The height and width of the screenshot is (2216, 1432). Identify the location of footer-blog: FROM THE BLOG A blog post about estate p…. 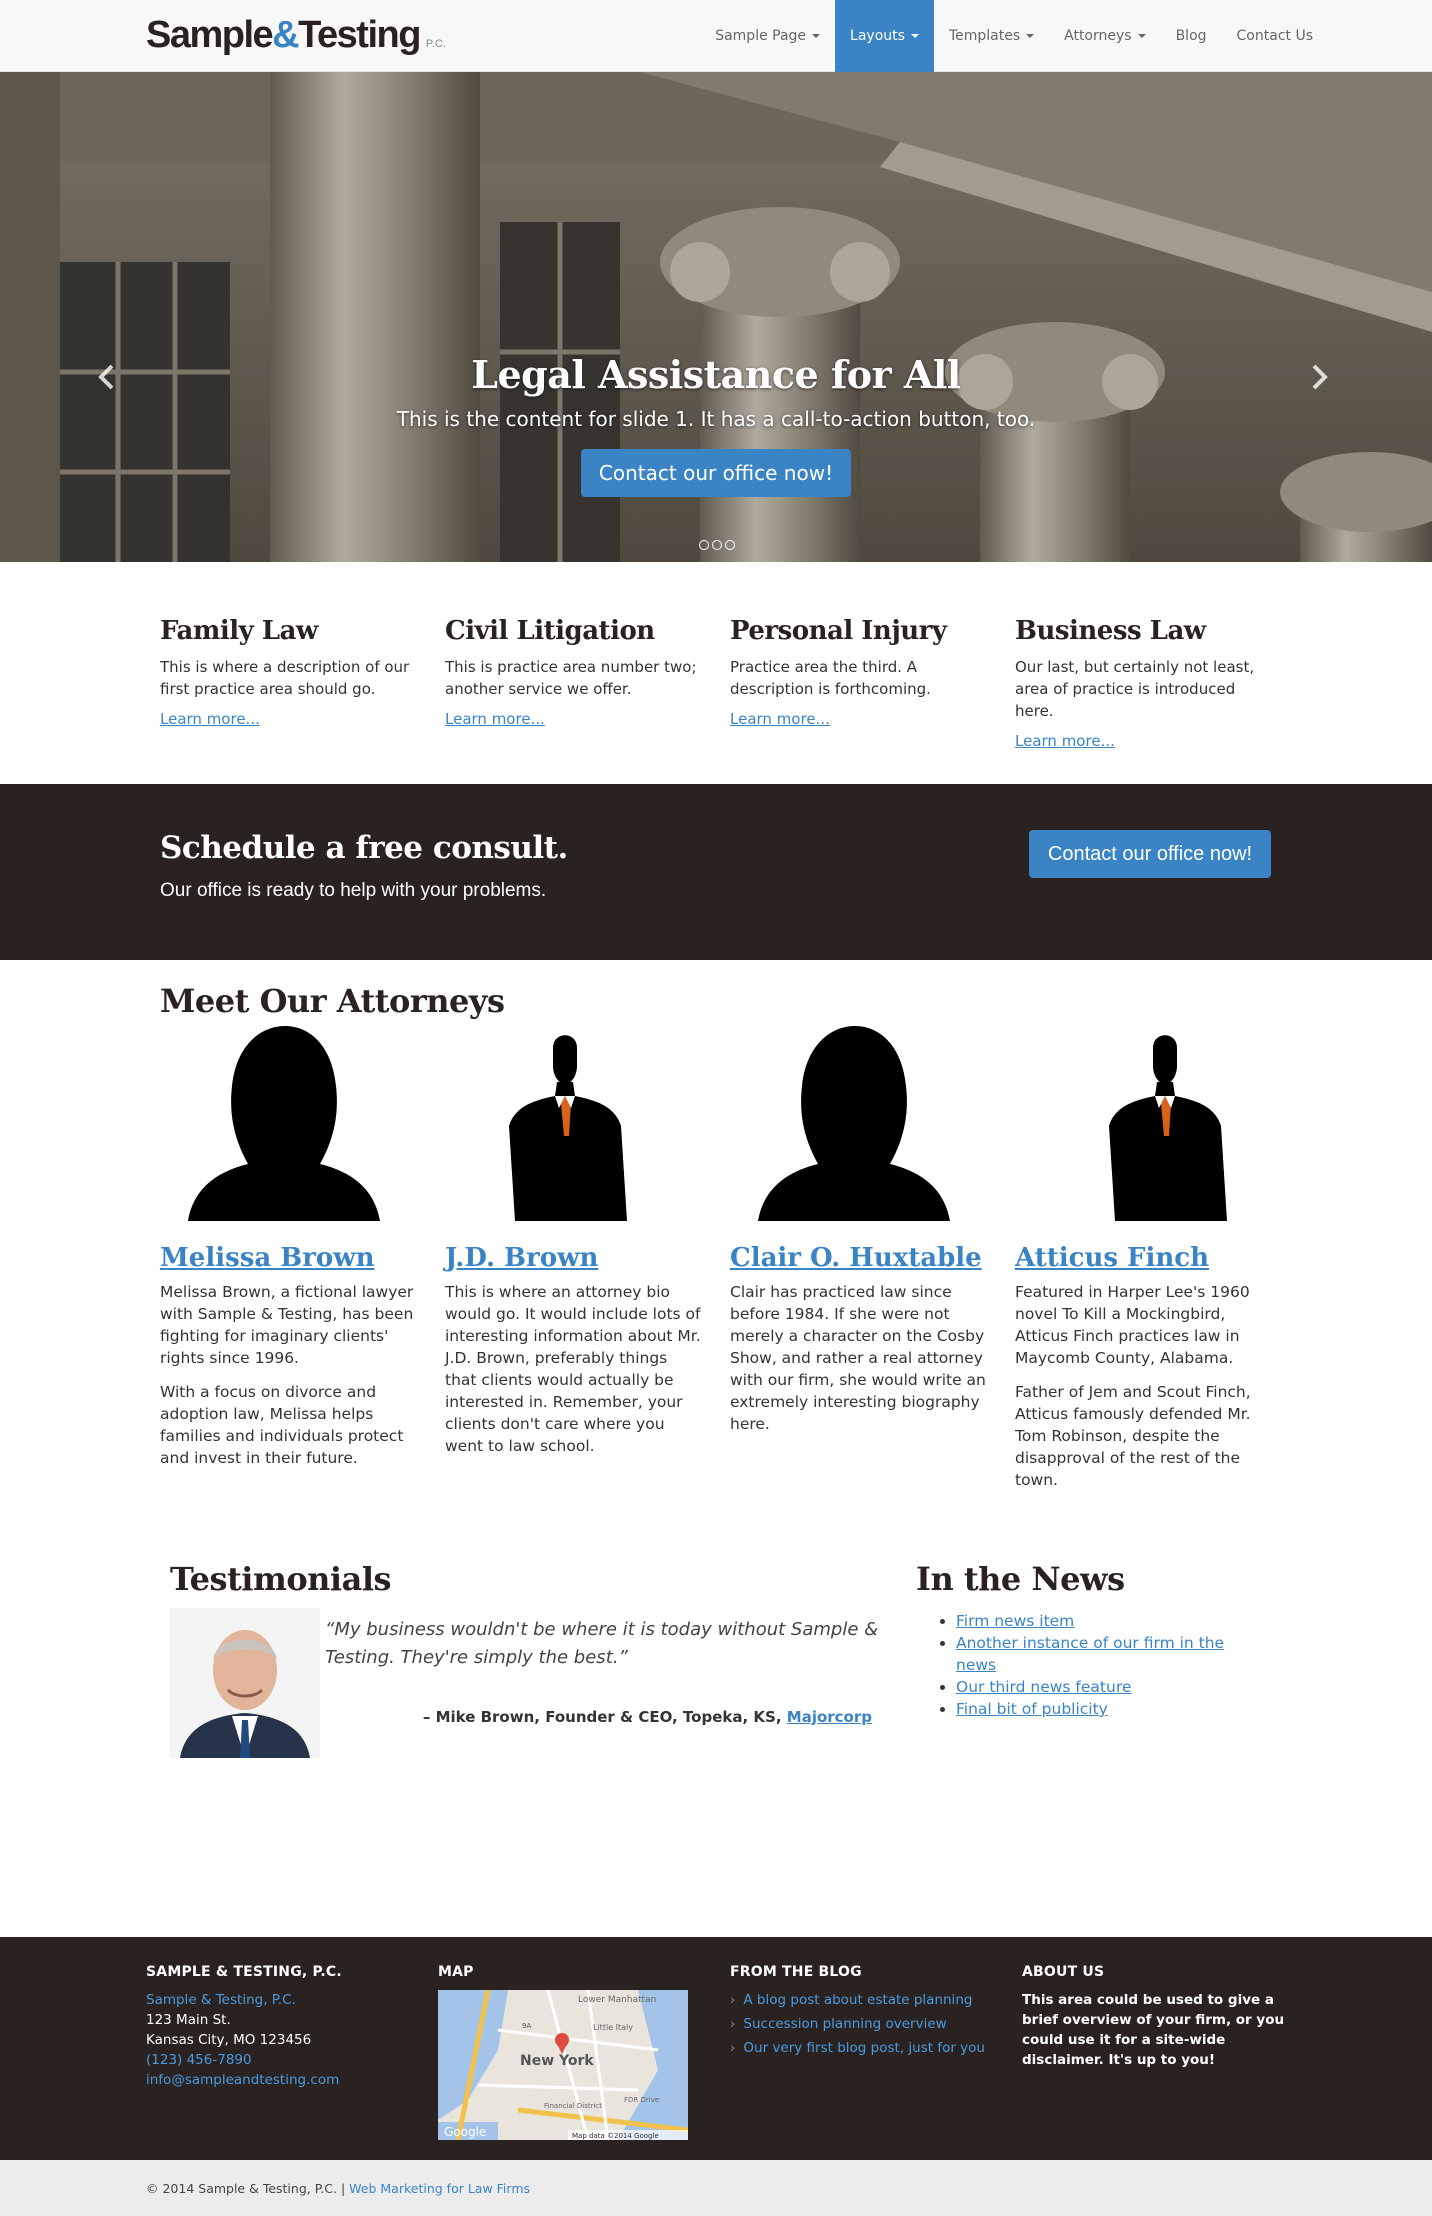
(876, 2061).